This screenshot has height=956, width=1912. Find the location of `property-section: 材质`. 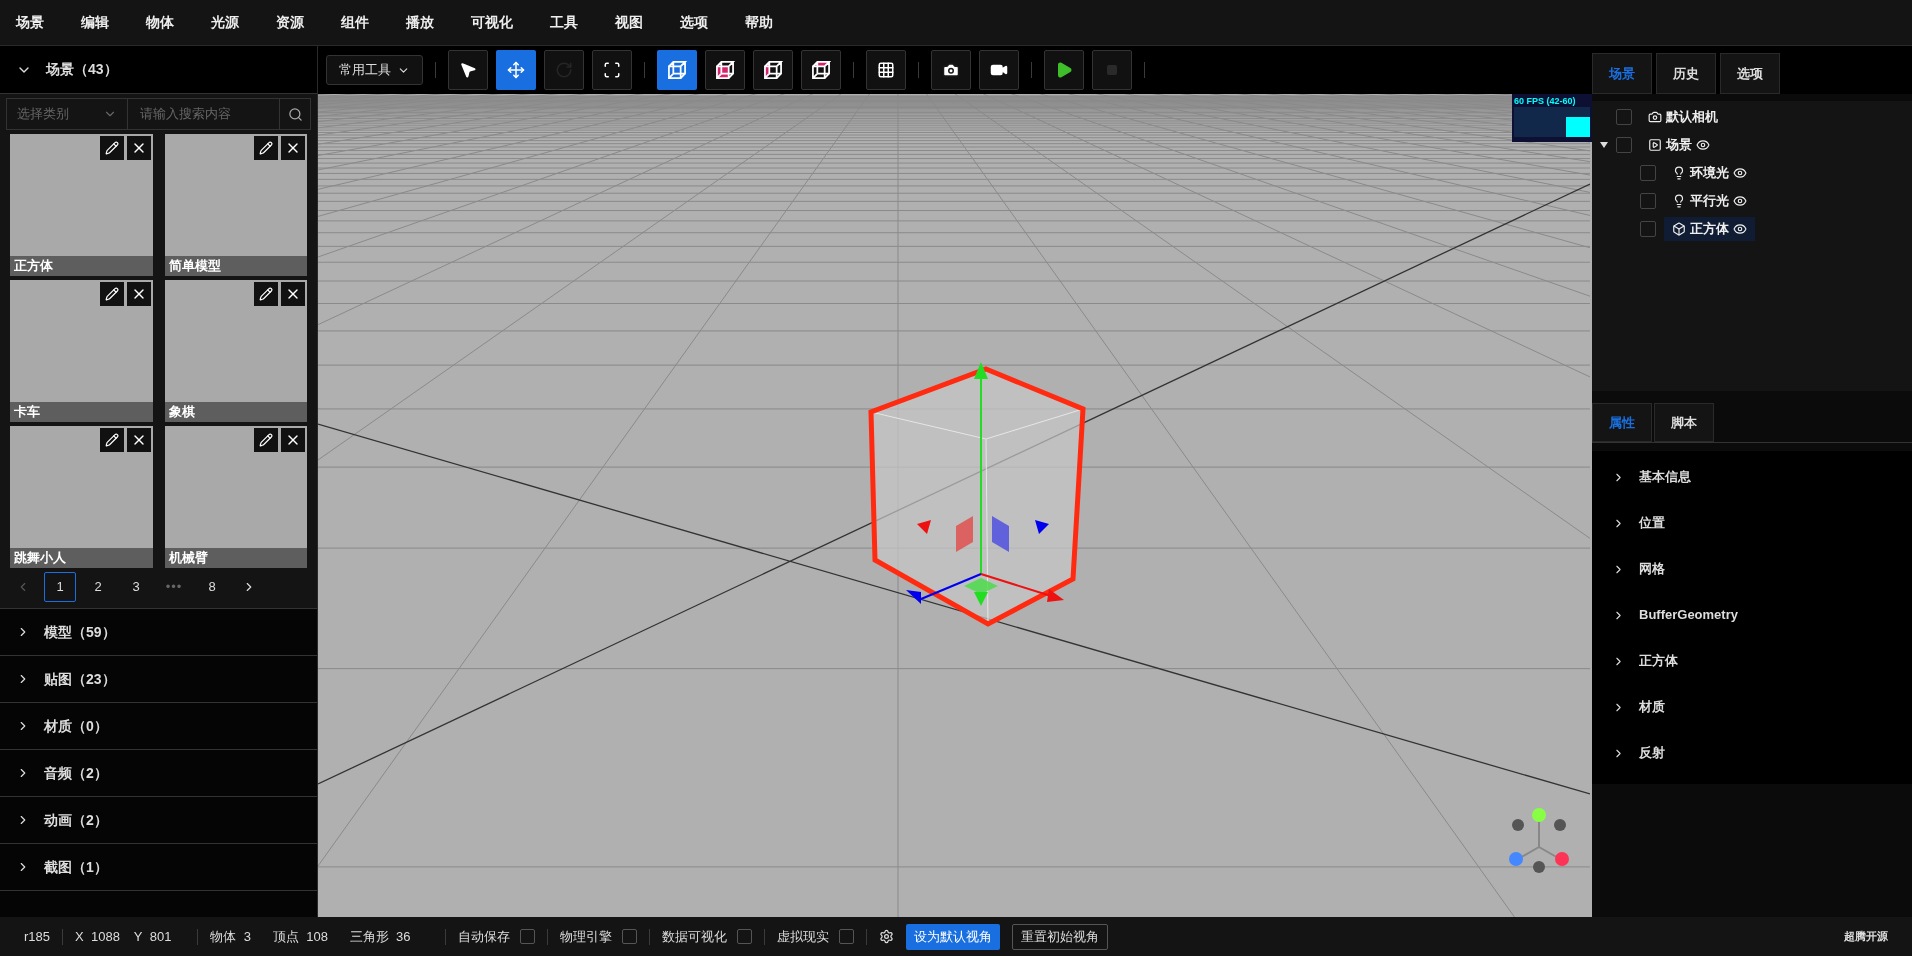

property-section: 材质 is located at coordinates (1752, 707).